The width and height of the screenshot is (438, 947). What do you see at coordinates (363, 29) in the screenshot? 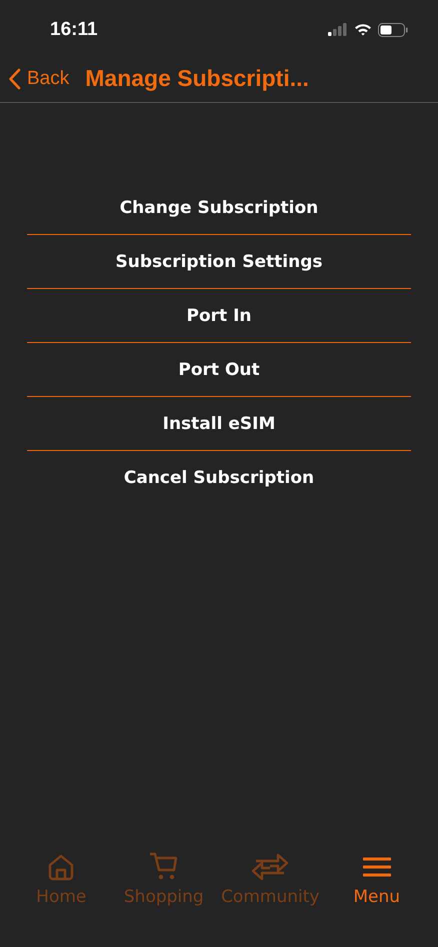
I see `wifi-icon` at bounding box center [363, 29].